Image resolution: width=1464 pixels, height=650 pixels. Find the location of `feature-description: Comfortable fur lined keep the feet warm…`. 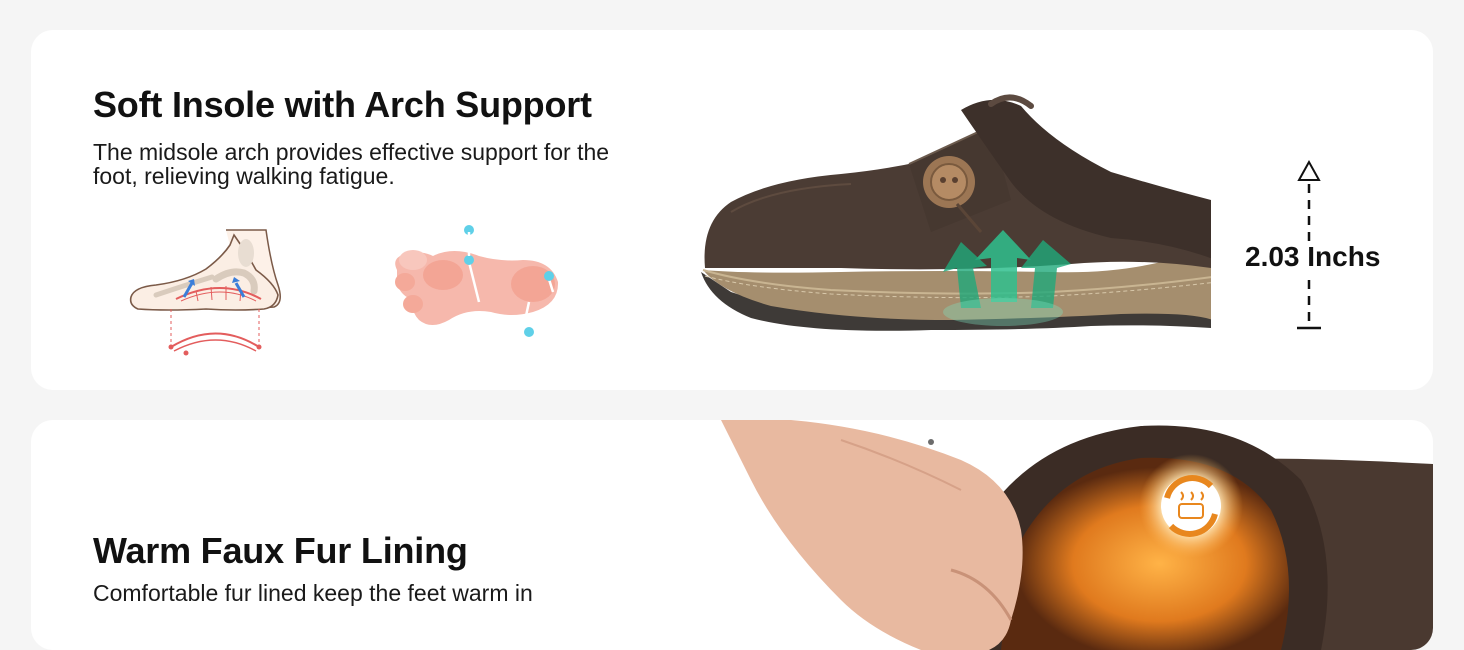

feature-description: Comfortable fur lined keep the feet warm… is located at coordinates (313, 593).